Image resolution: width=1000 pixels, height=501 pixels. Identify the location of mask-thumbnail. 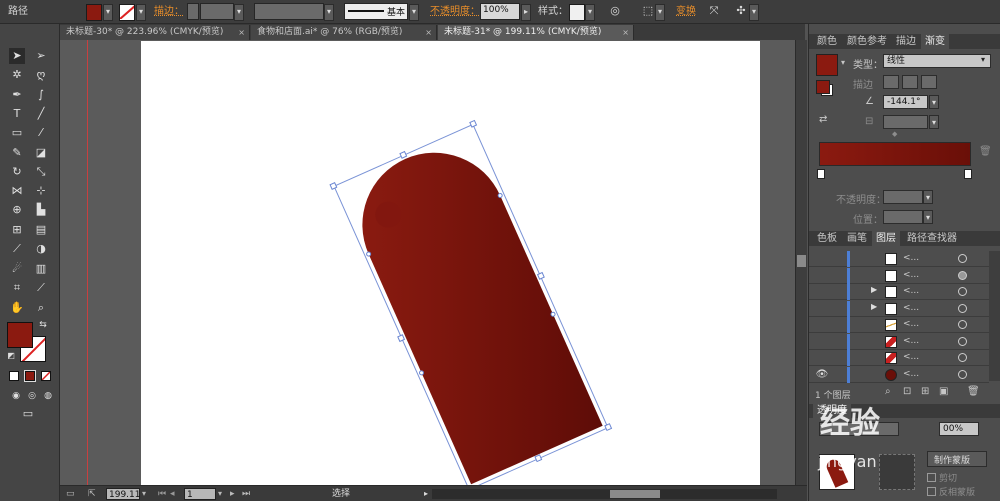
(897, 472).